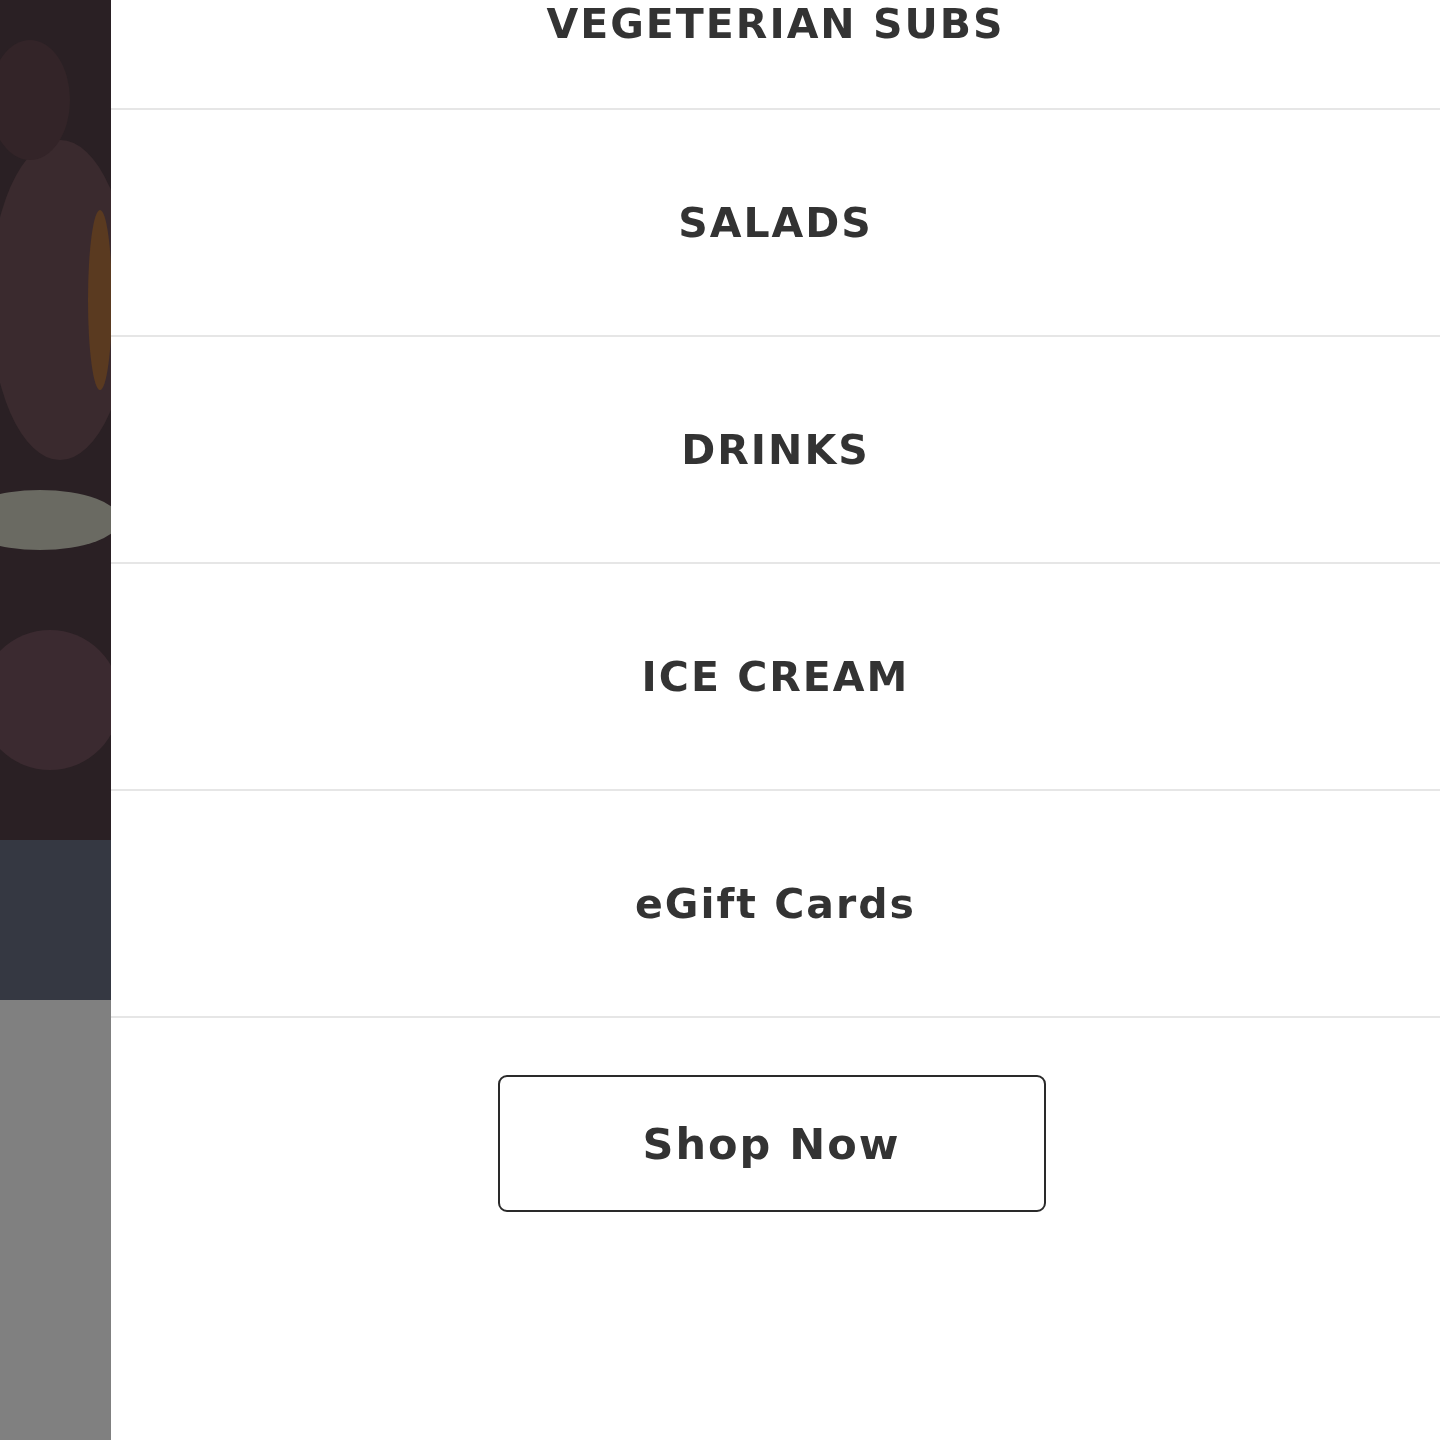 The width and height of the screenshot is (1440, 1440). What do you see at coordinates (775, 222) in the screenshot?
I see `menu-item: SALADS` at bounding box center [775, 222].